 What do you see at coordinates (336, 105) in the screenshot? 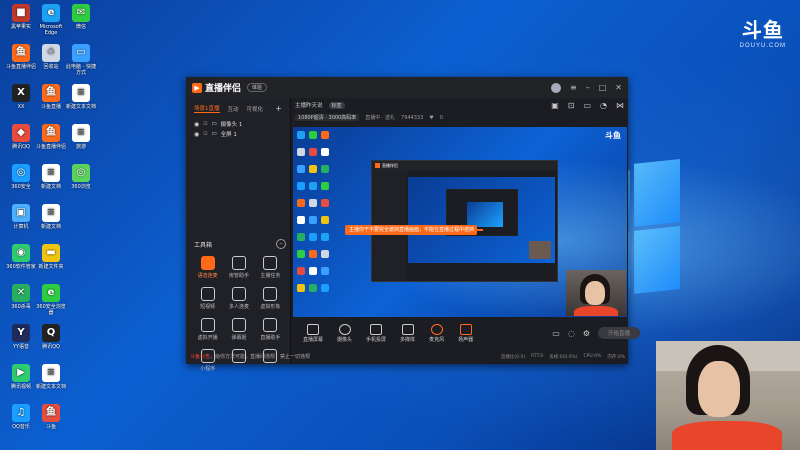
I see `room-tag: 标签` at bounding box center [336, 105].